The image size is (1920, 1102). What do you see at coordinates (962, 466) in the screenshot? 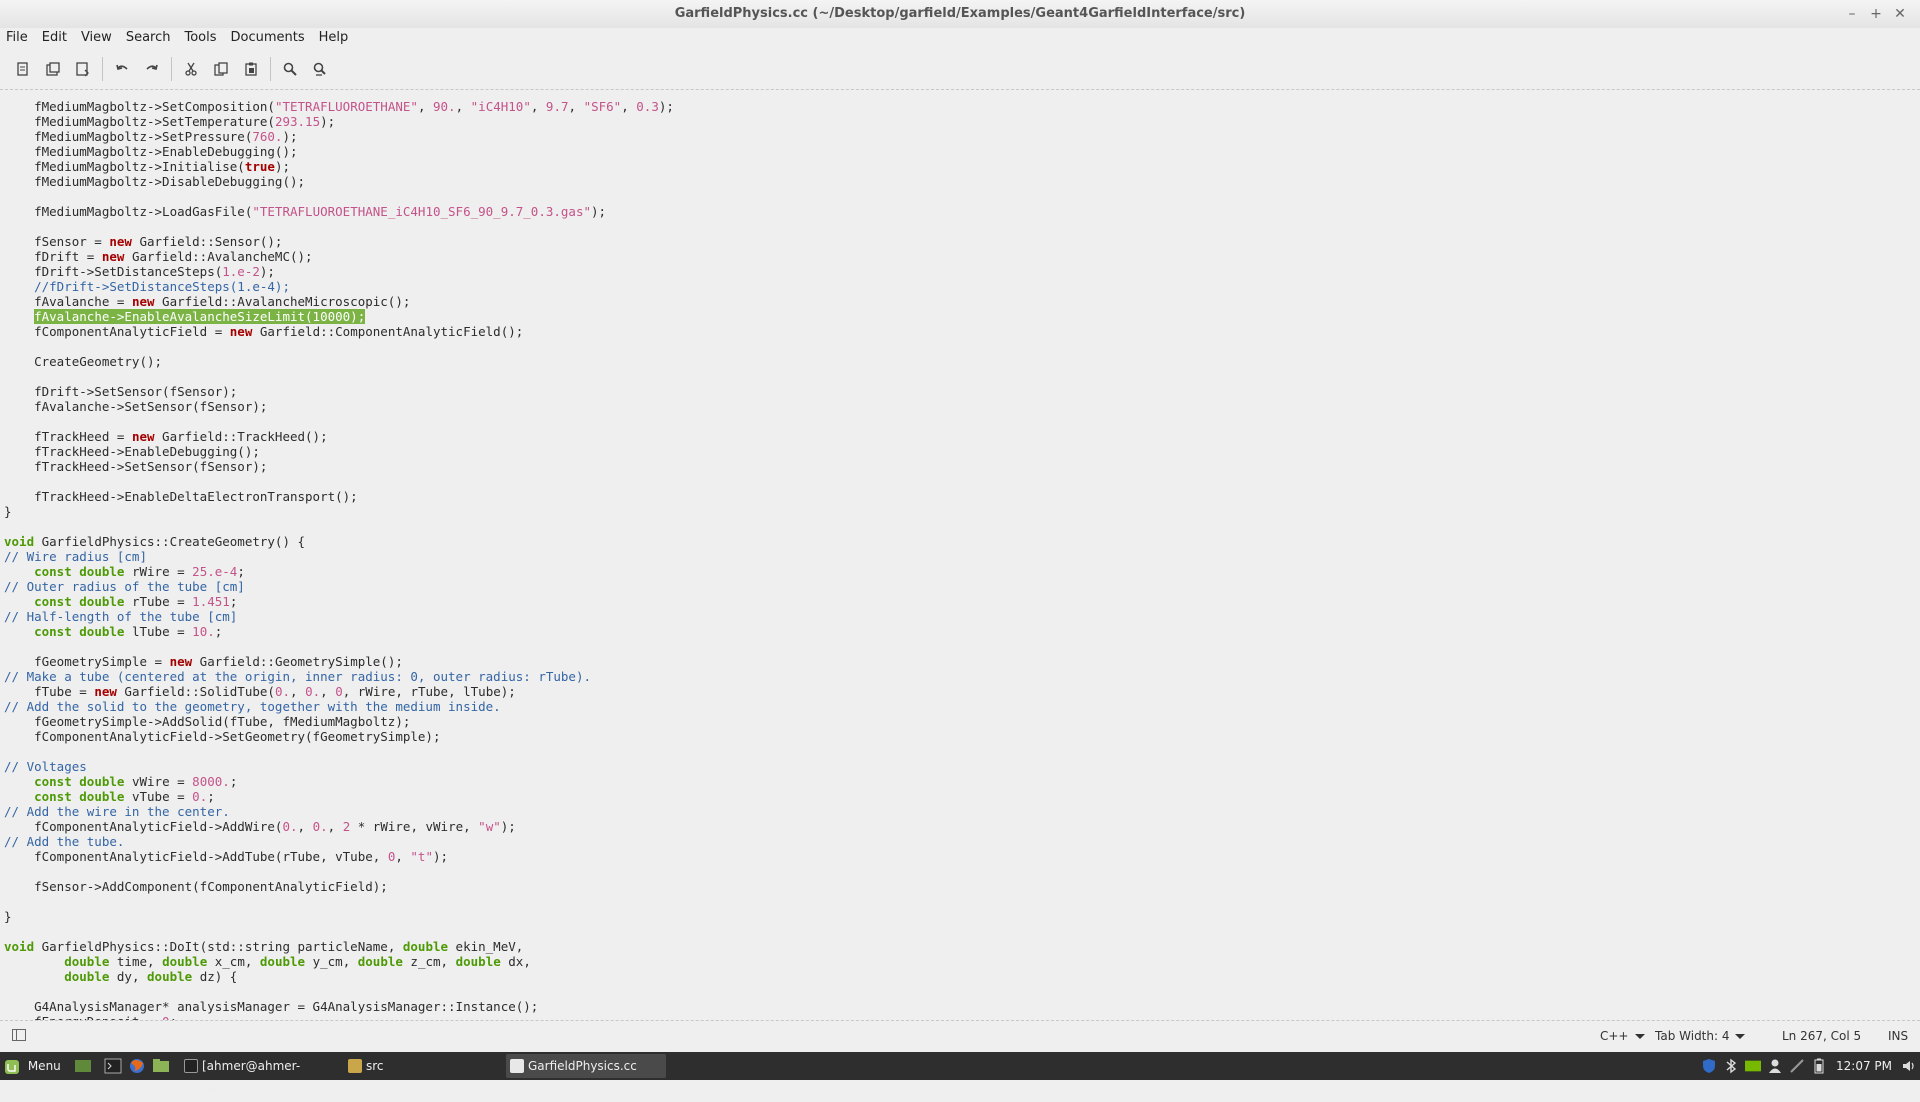
I see `code-line: fTrackHeed->SetSensor(fSensor);` at bounding box center [962, 466].